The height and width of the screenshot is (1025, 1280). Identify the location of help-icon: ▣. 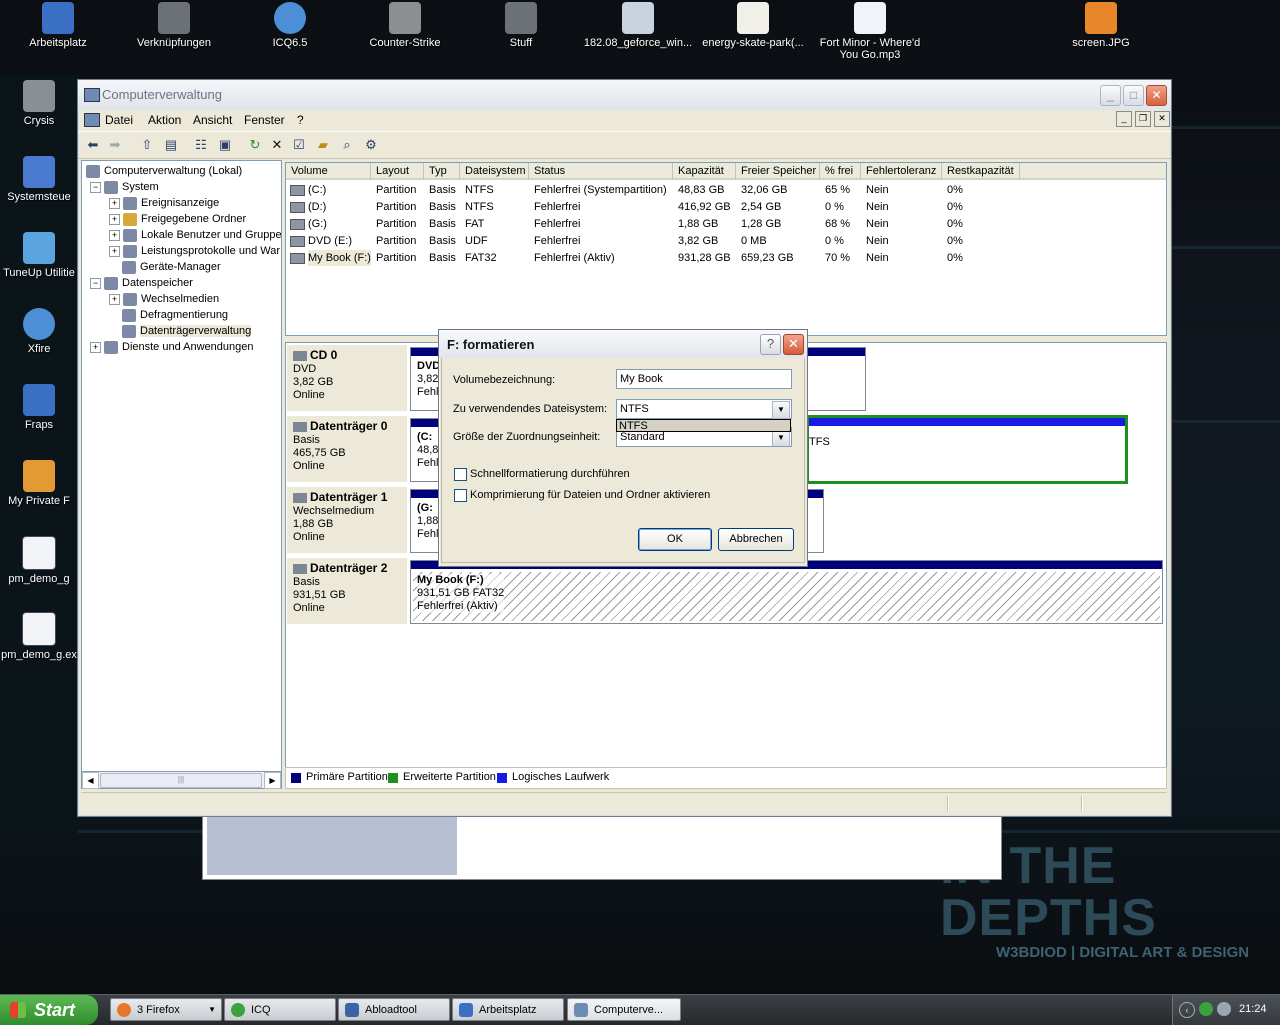
(225, 145).